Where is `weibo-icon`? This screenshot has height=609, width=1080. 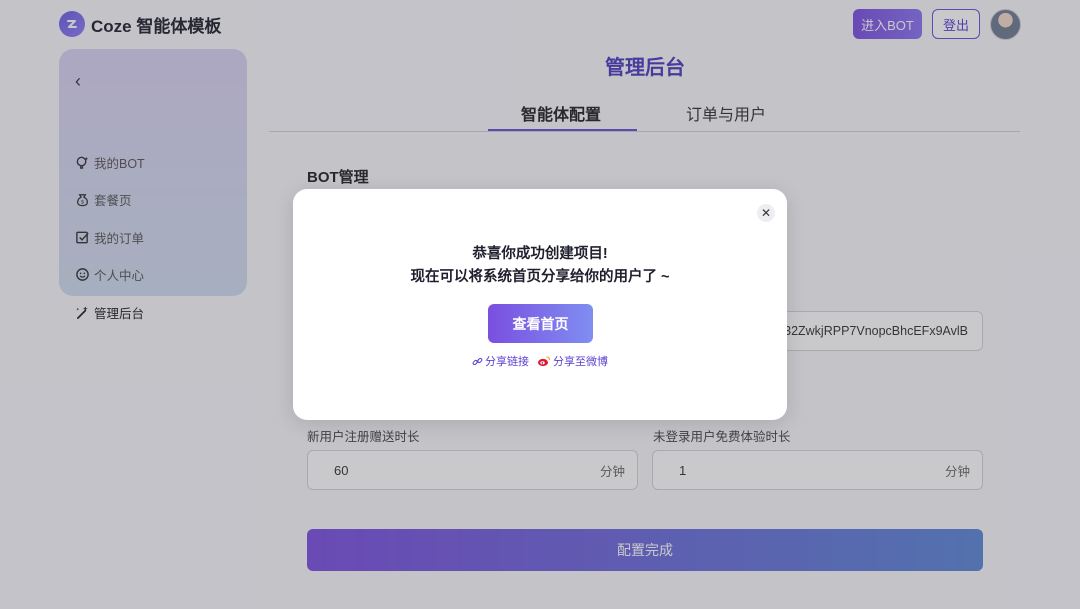 weibo-icon is located at coordinates (544, 361).